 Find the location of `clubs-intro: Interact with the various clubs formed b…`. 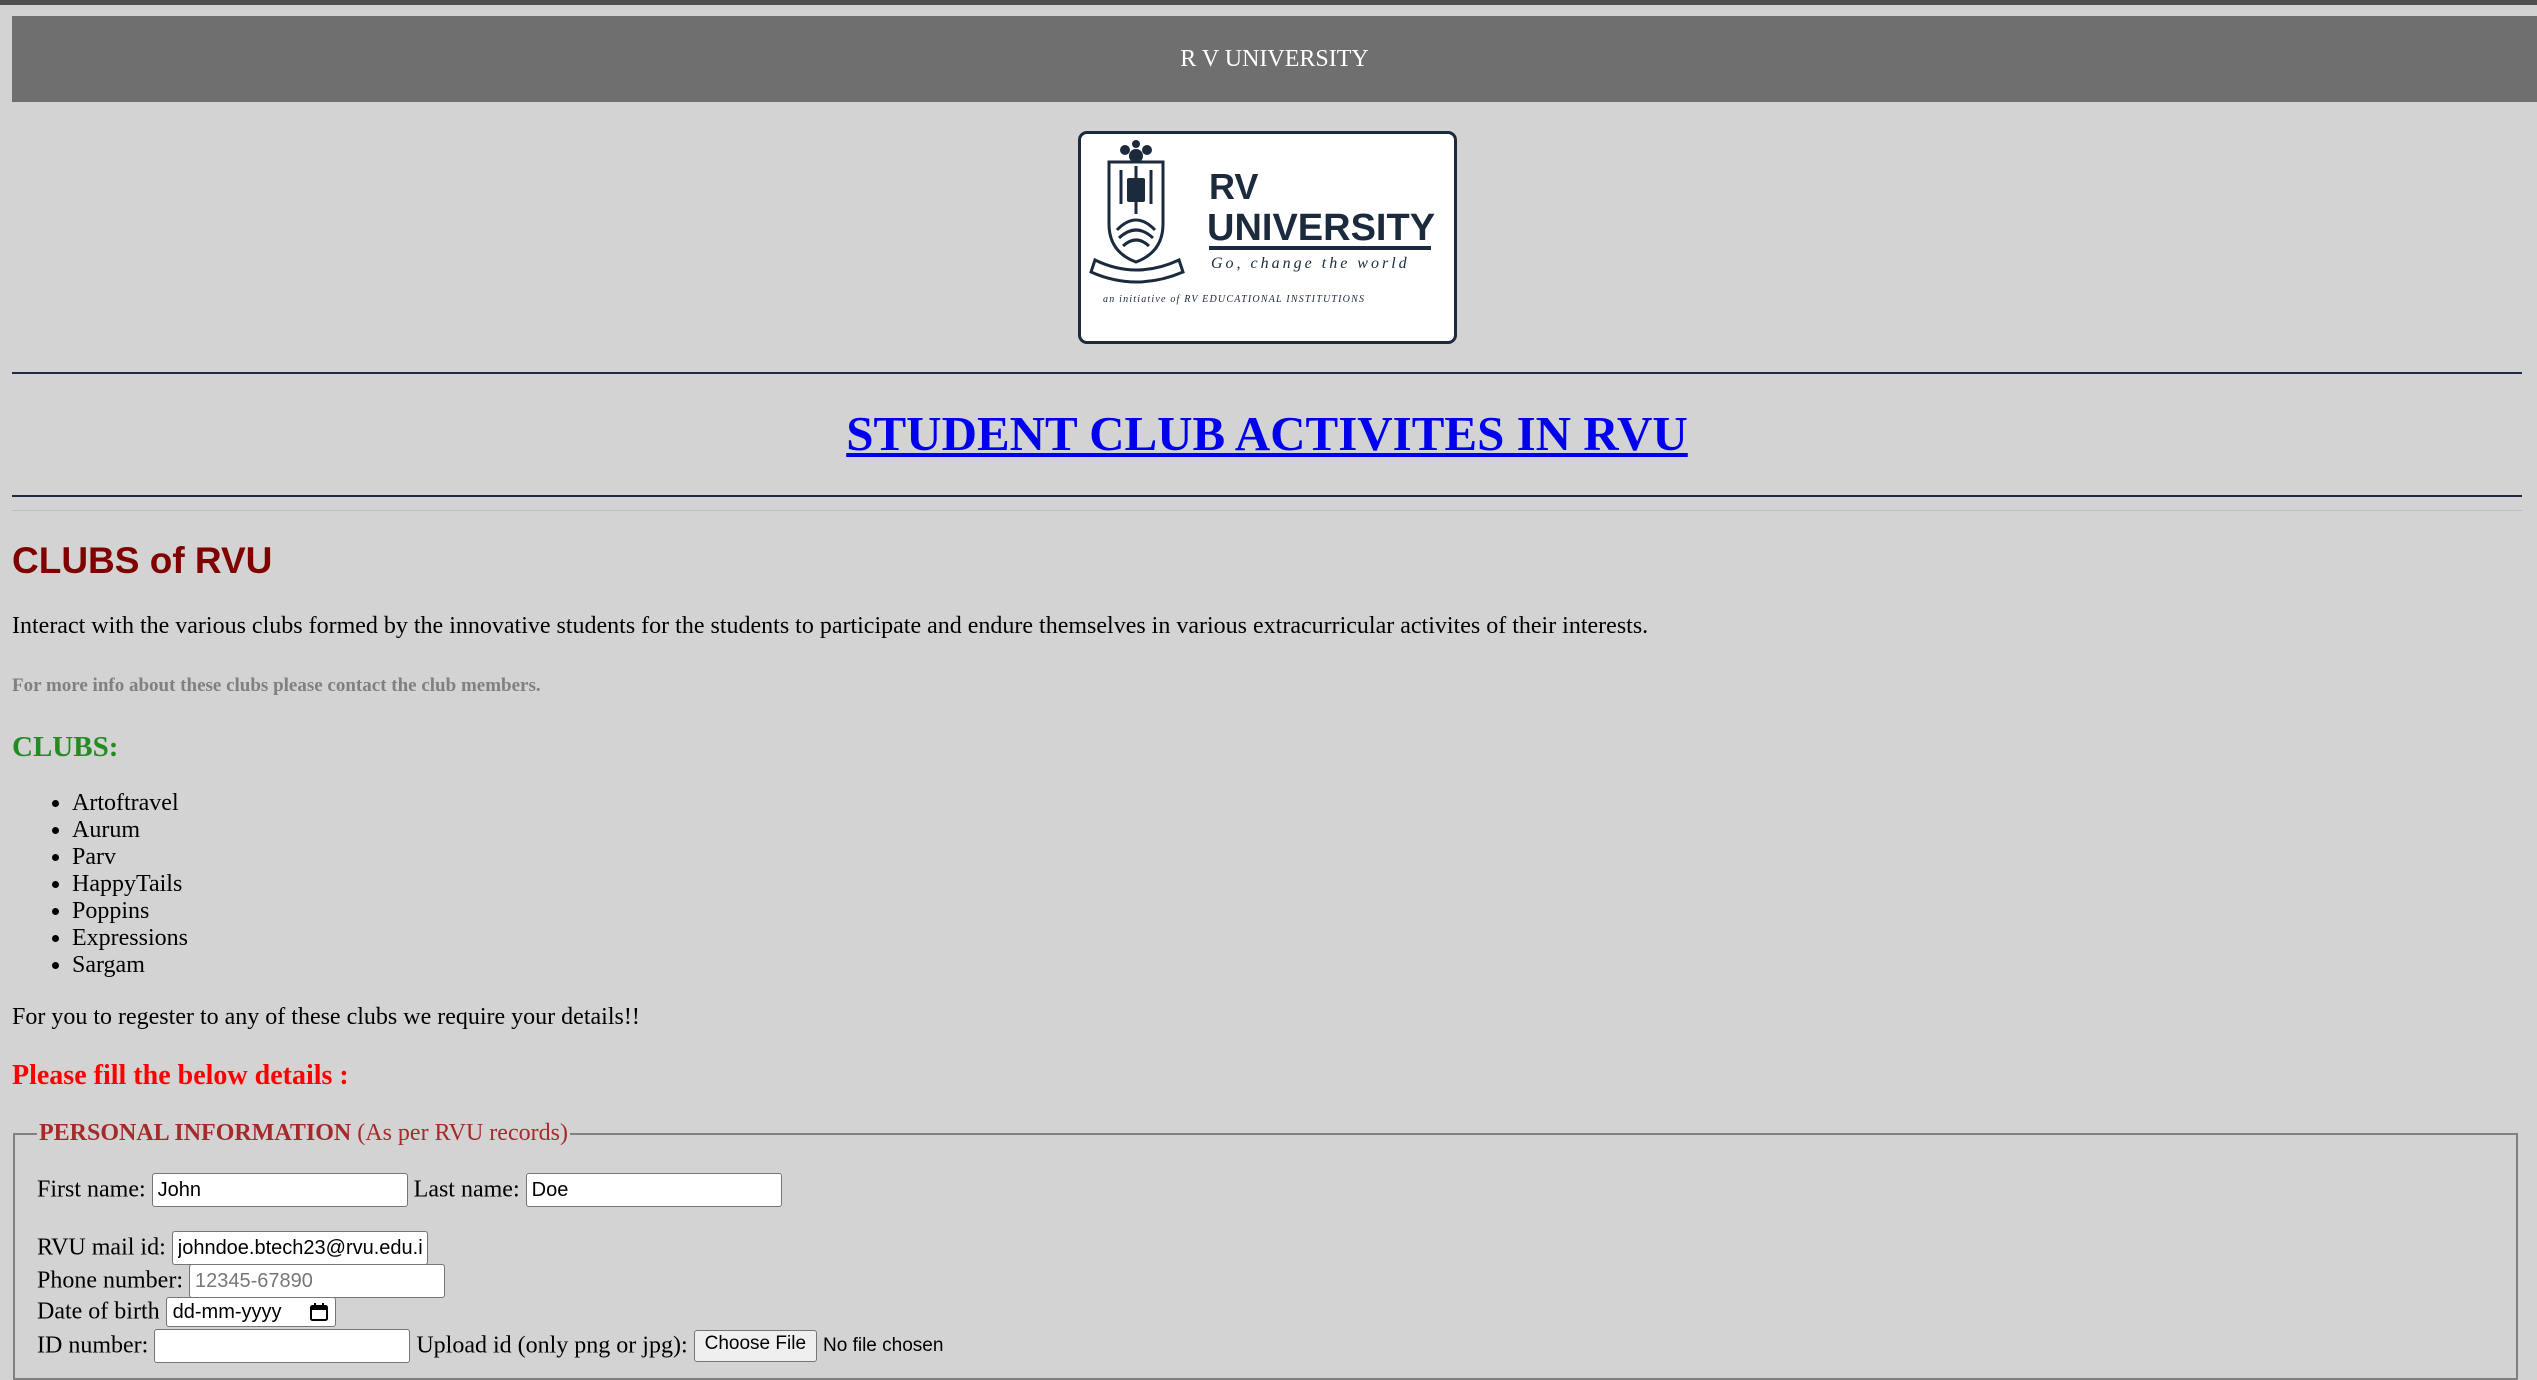

clubs-intro: Interact with the various clubs formed b… is located at coordinates (830, 626).